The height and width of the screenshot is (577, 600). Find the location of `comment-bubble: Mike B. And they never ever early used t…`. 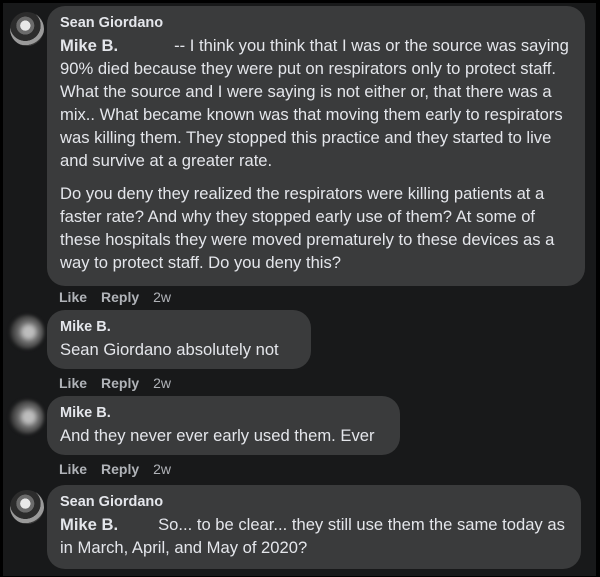

comment-bubble: Mike B. And they never ever early used t… is located at coordinates (223, 425).